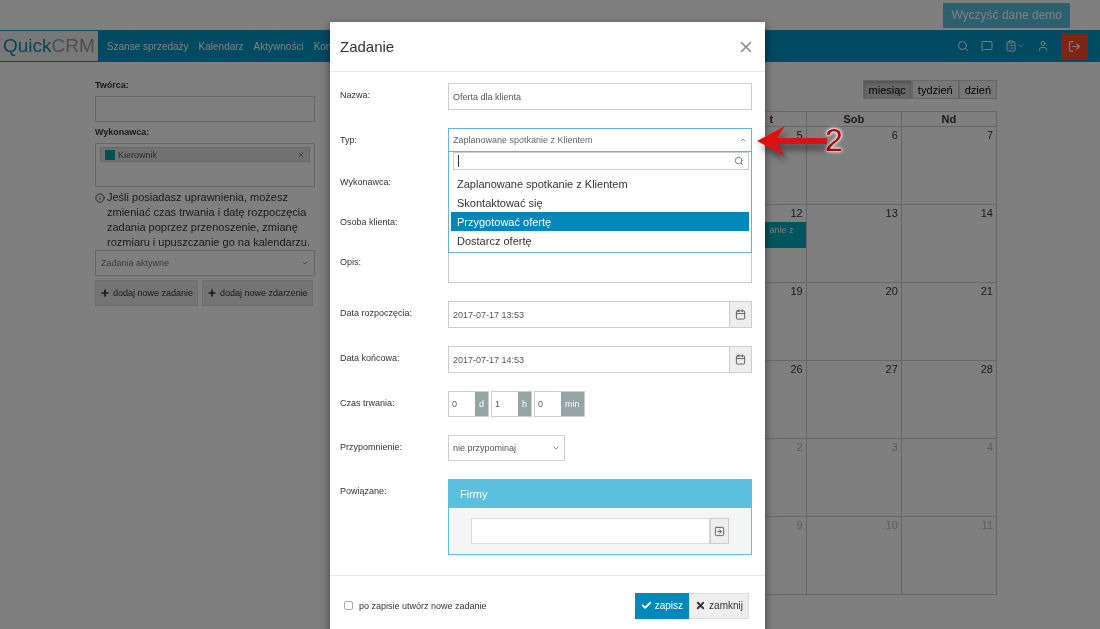  I want to click on duration-field: 0 min, so click(559, 404).